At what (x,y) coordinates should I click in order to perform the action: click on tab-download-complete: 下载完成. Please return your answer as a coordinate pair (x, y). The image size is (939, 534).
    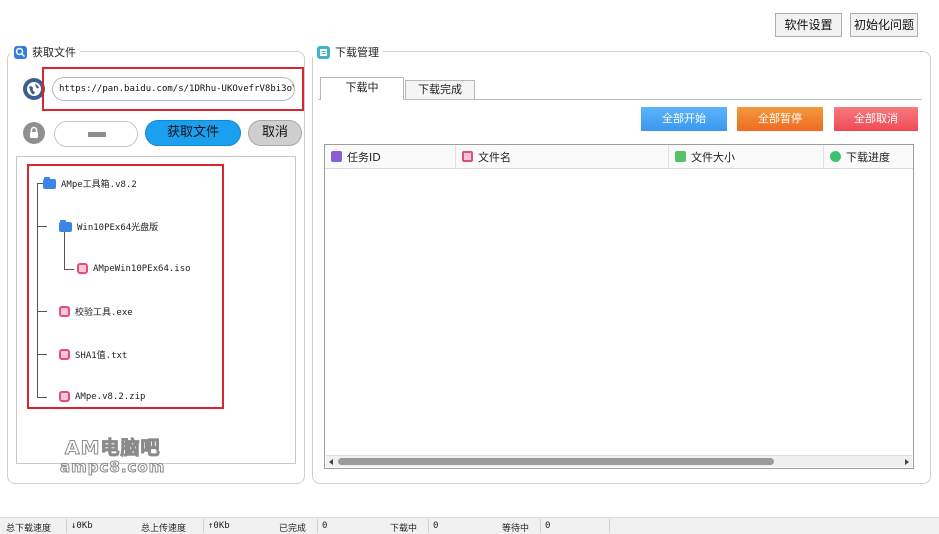
    Looking at the image, I should click on (440, 89).